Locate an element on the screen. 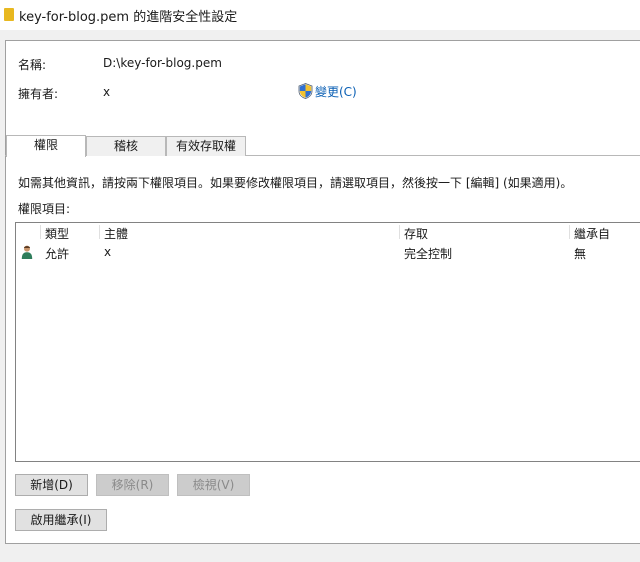 The width and height of the screenshot is (640, 562). tab-permissions: 權限 is located at coordinates (46, 146).